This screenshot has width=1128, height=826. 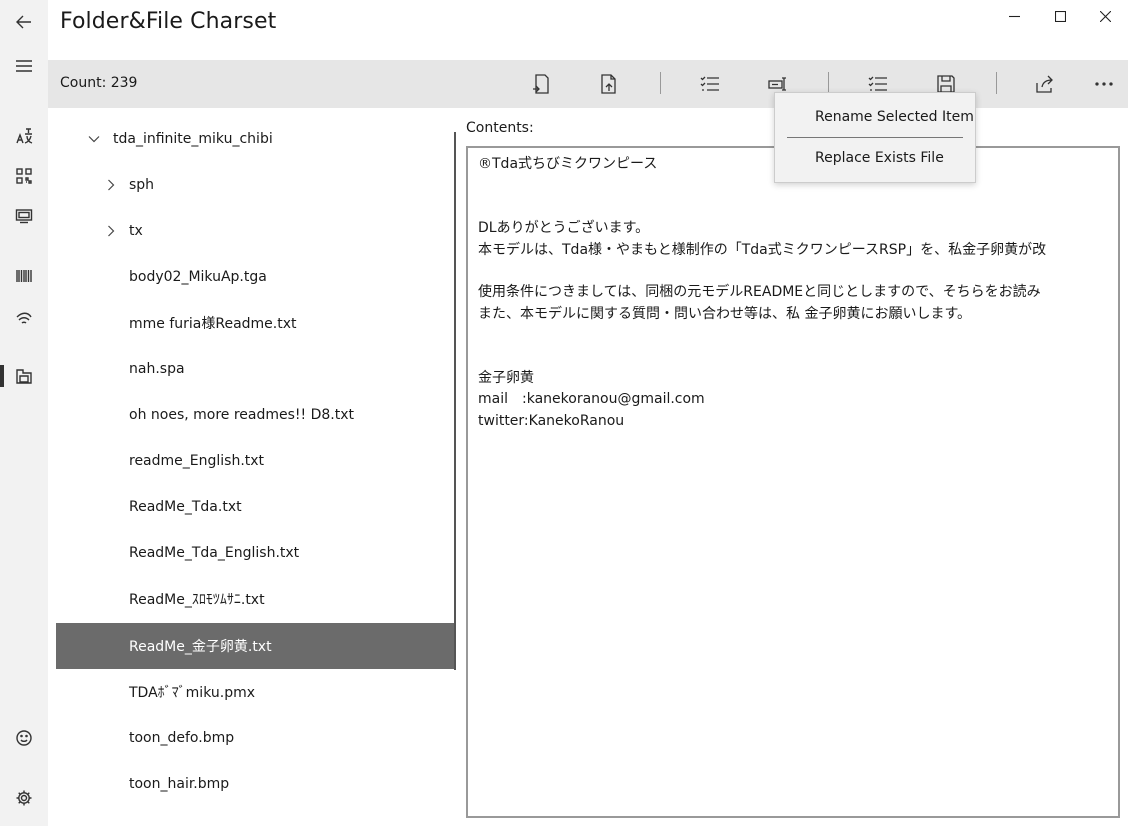 What do you see at coordinates (197, 461) in the screenshot?
I see `tree-item-label: readme_English.txt` at bounding box center [197, 461].